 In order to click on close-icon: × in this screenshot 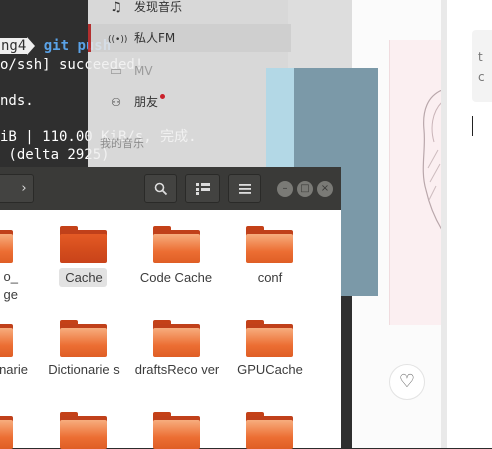, I will do `click(325, 188)`.